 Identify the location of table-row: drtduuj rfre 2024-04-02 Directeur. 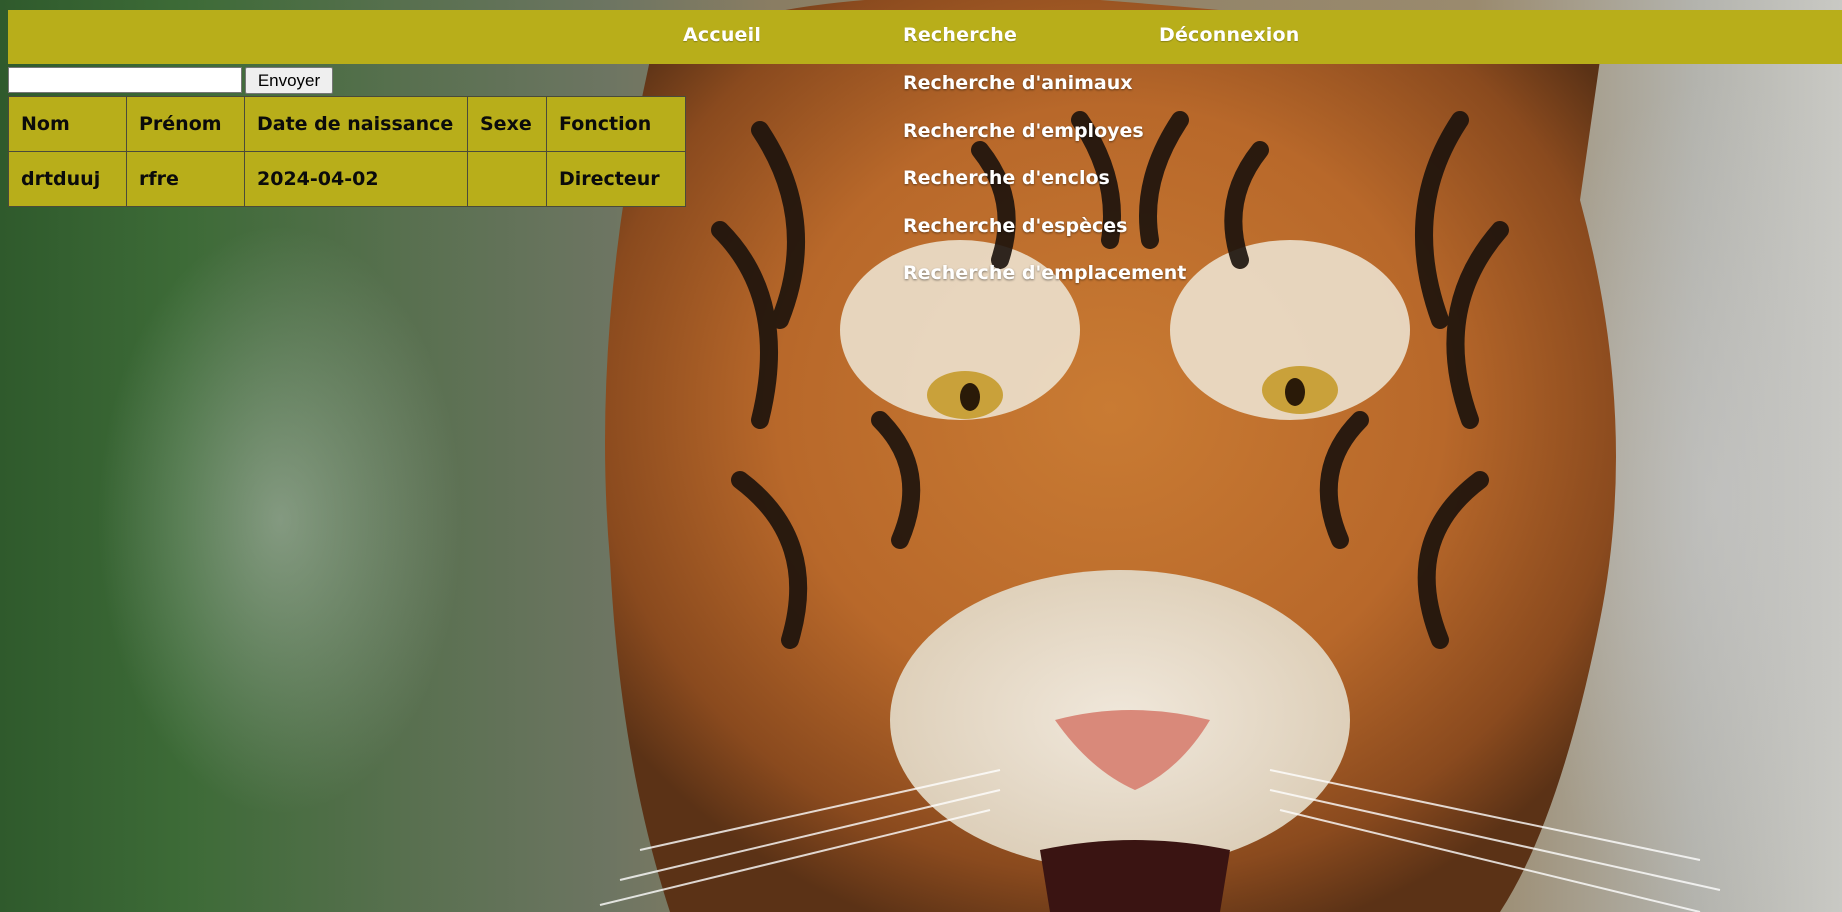
(347, 179).